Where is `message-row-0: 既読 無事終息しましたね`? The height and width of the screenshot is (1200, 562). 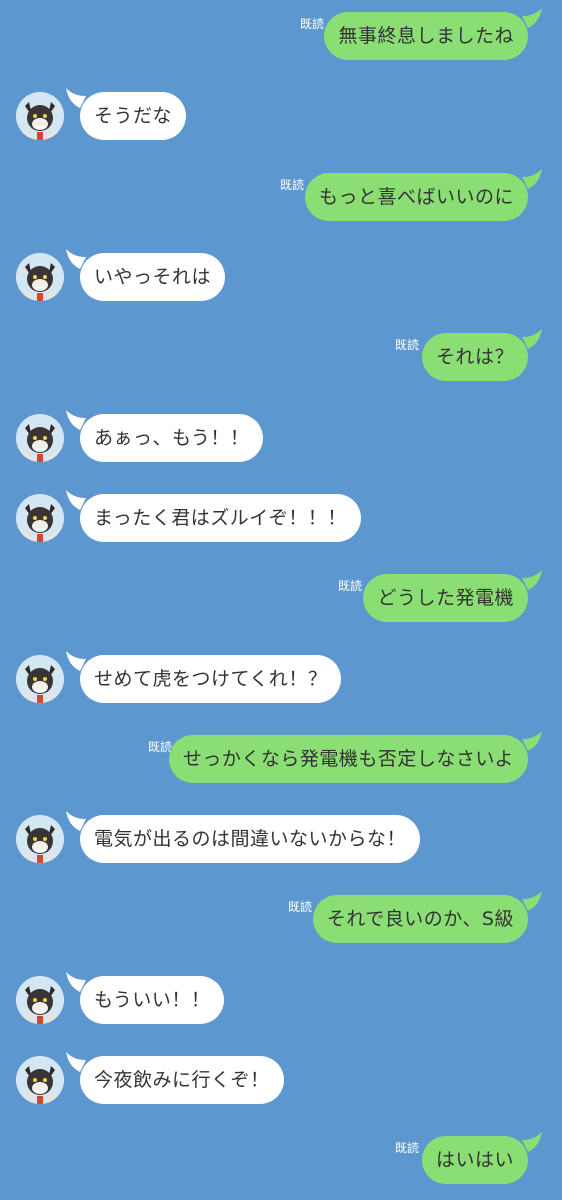
message-row-0: 既読 無事終息しましたね is located at coordinates (281, 34).